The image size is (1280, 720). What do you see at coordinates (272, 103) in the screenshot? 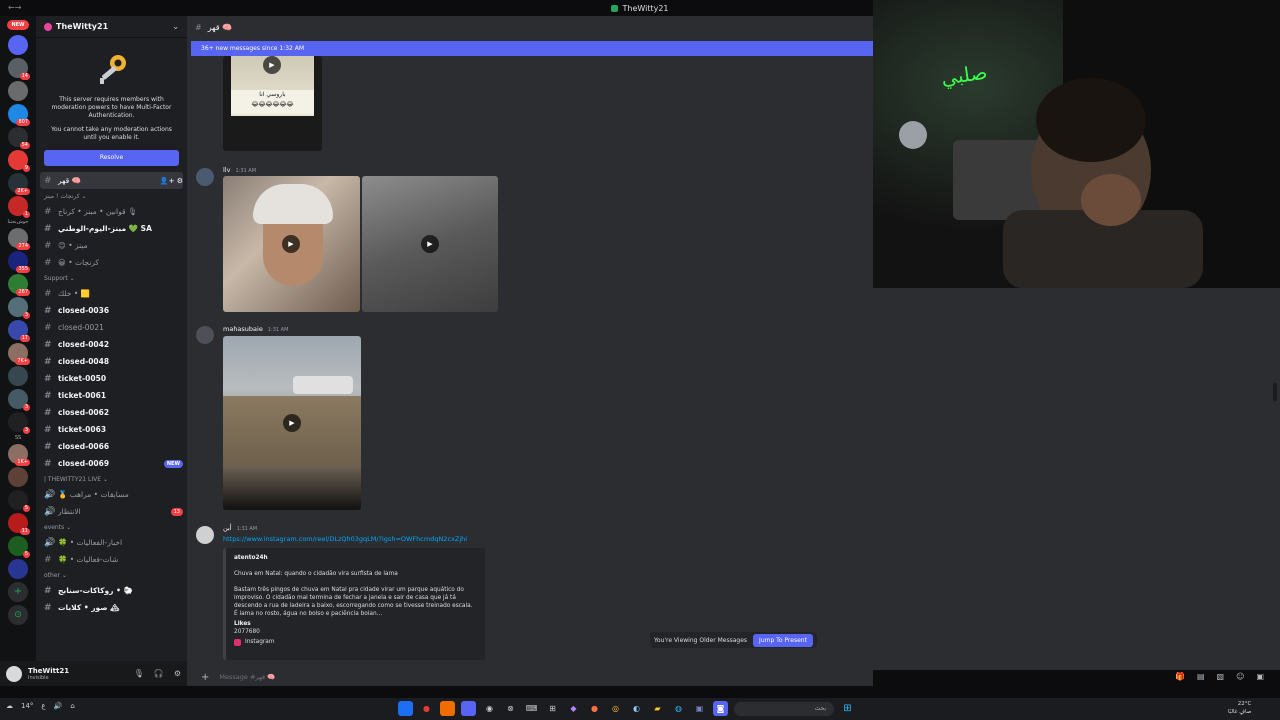
I see `sticker-image: باروسي انا 😂😂😂😂😂😂 ▶` at bounding box center [272, 103].